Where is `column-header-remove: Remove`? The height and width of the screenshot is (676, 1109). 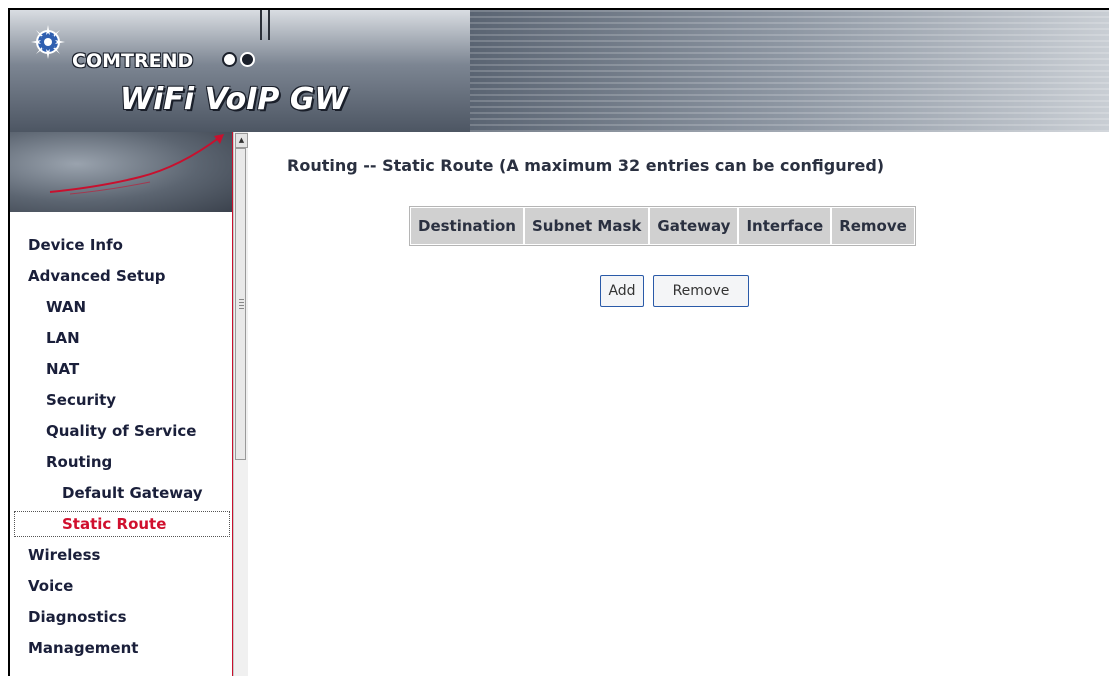
column-header-remove: Remove is located at coordinates (873, 226).